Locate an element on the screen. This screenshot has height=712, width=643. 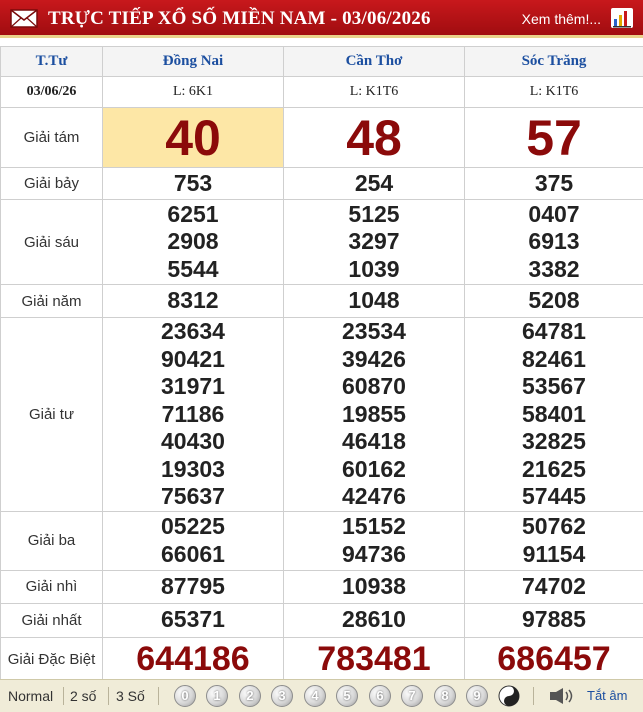
ticket-code-row: 03/06/26 L: 6K1 L: K1T6 L: K1T6 is located at coordinates (321, 92).